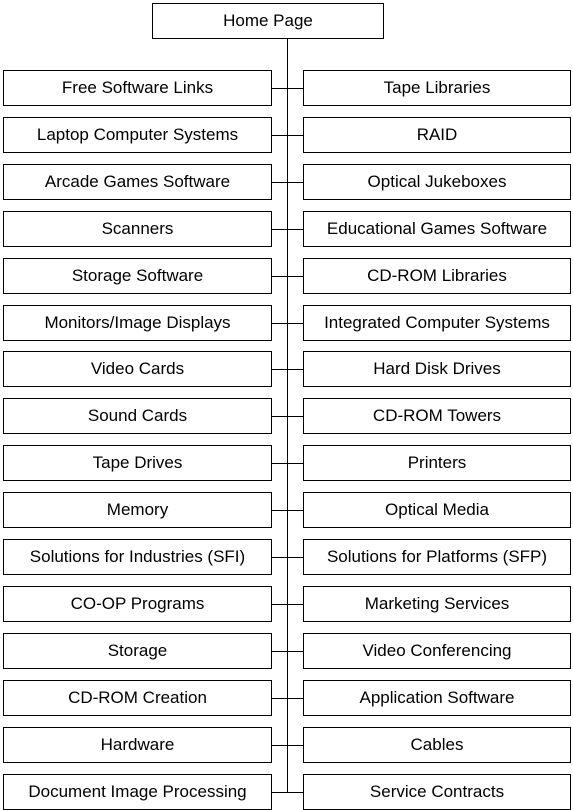 The height and width of the screenshot is (810, 573). I want to click on node-cables: Cables, so click(437, 745).